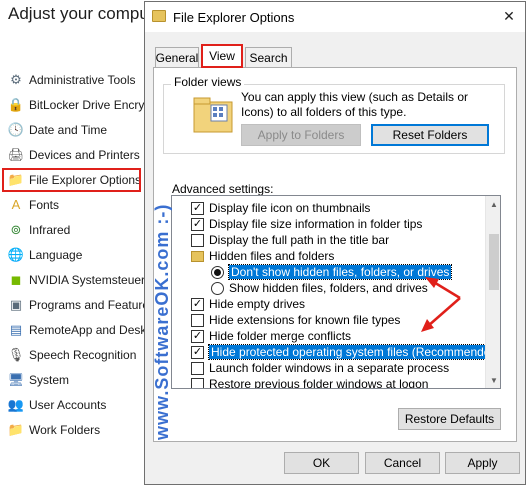 The image size is (529, 486). Describe the element at coordinates (402, 463) in the screenshot. I see `cancel-button: Cancel` at that location.